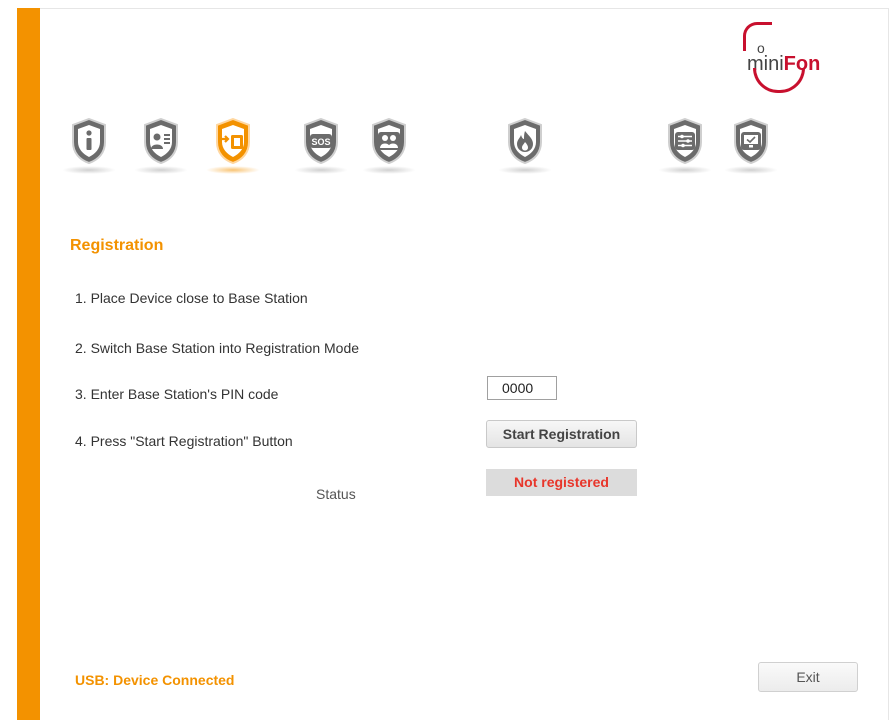 Image resolution: width=890 pixels, height=720 pixels. I want to click on icon-navigation: SOS, so click(430, 146).